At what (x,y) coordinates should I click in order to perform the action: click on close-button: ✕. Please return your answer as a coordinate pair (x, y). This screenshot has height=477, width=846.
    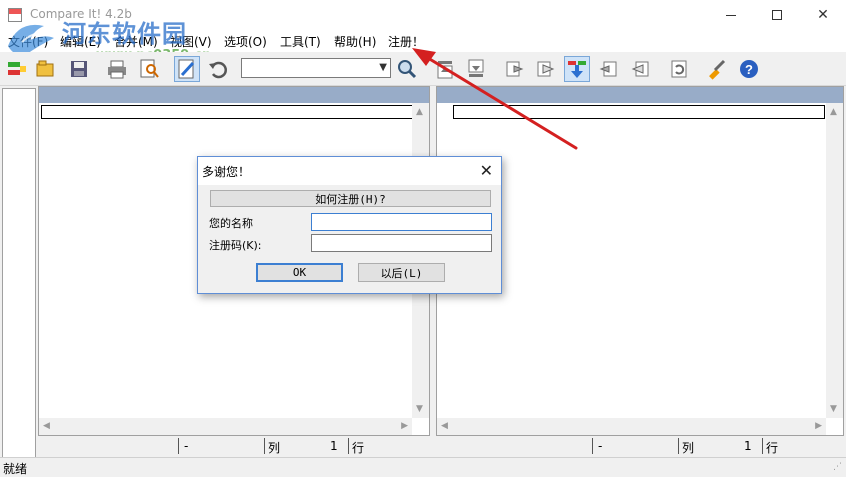
    Looking at the image, I should click on (823, 15).